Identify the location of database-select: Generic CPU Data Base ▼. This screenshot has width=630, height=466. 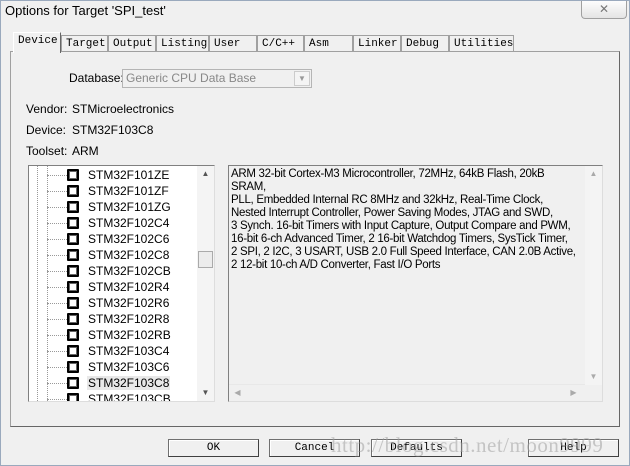
(217, 78).